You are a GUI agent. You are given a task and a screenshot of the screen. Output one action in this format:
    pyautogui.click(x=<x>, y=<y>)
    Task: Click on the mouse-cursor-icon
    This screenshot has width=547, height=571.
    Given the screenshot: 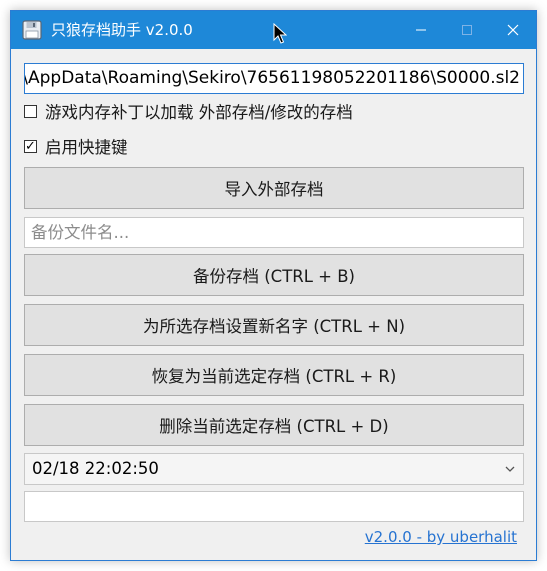 What is the action you would take?
    pyautogui.click(x=280, y=33)
    